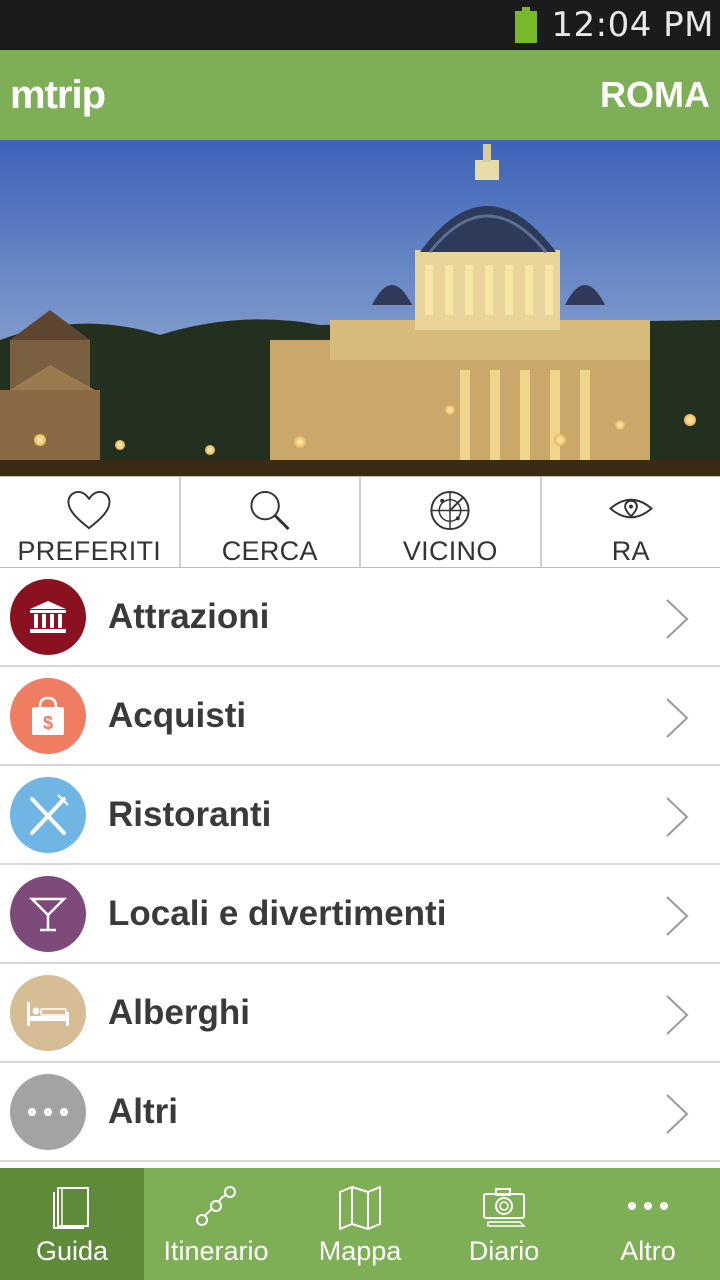  What do you see at coordinates (72, 1251) in the screenshot?
I see `tab-label: Guida` at bounding box center [72, 1251].